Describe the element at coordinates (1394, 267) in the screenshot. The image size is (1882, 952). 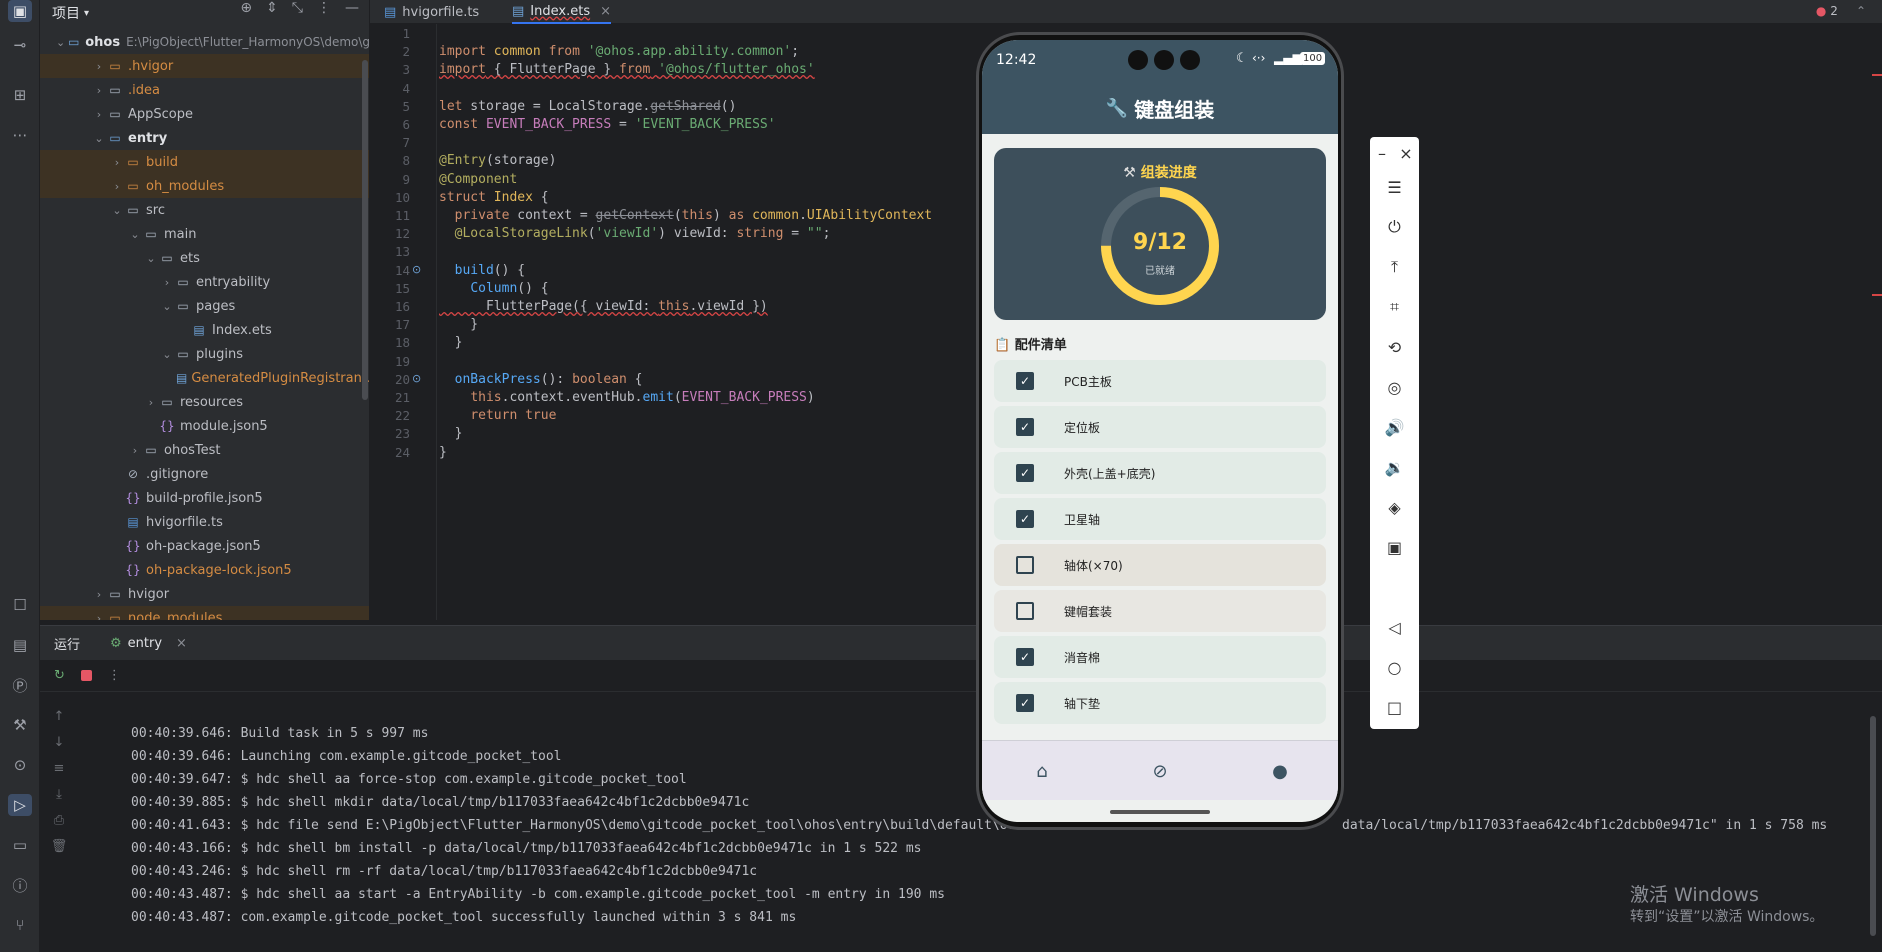
I see `top-icon: ⤒` at that location.